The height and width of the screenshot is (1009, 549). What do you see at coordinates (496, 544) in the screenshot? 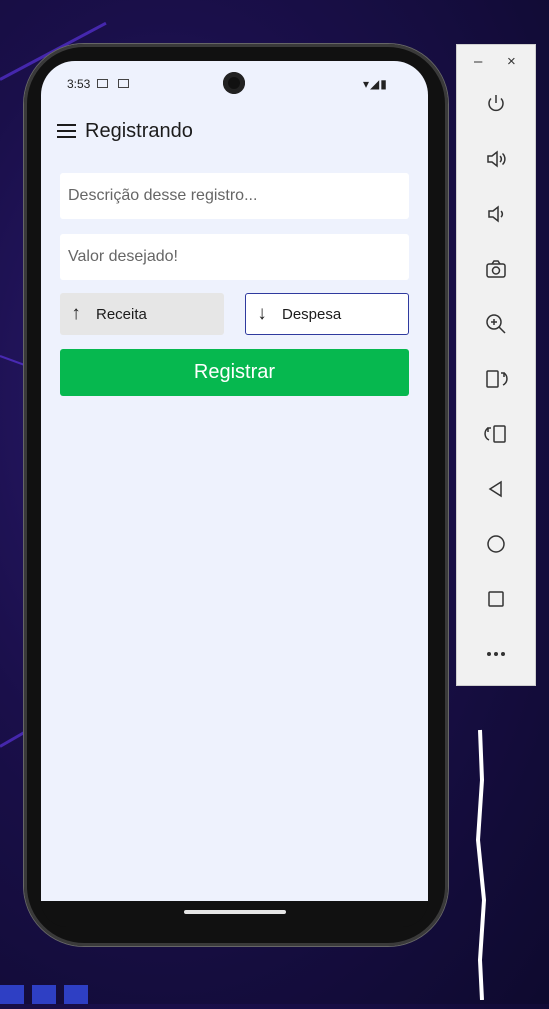
I see `home-icon` at bounding box center [496, 544].